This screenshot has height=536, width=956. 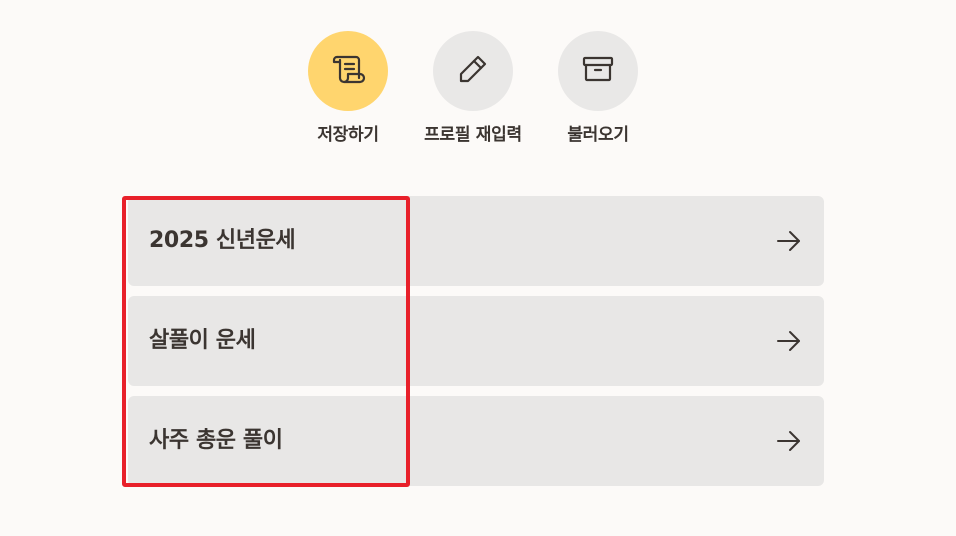 I want to click on menu-item-label: 살풀이 운세, so click(x=202, y=340).